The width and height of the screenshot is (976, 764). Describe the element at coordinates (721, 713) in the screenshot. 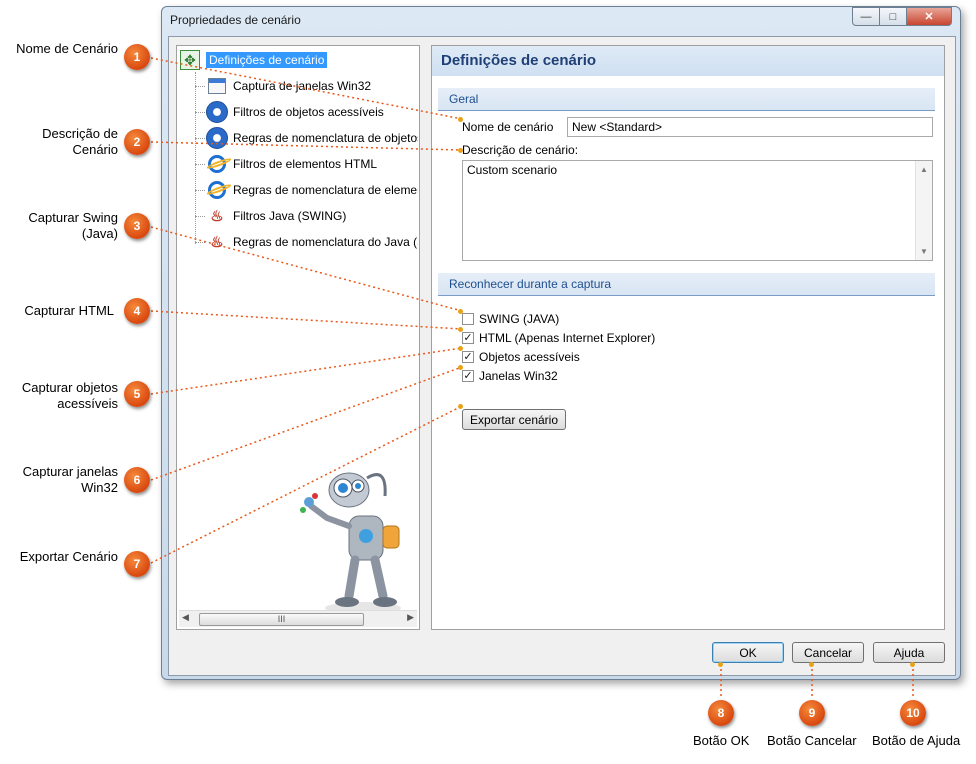

I see `callout-marker-8: 8` at that location.